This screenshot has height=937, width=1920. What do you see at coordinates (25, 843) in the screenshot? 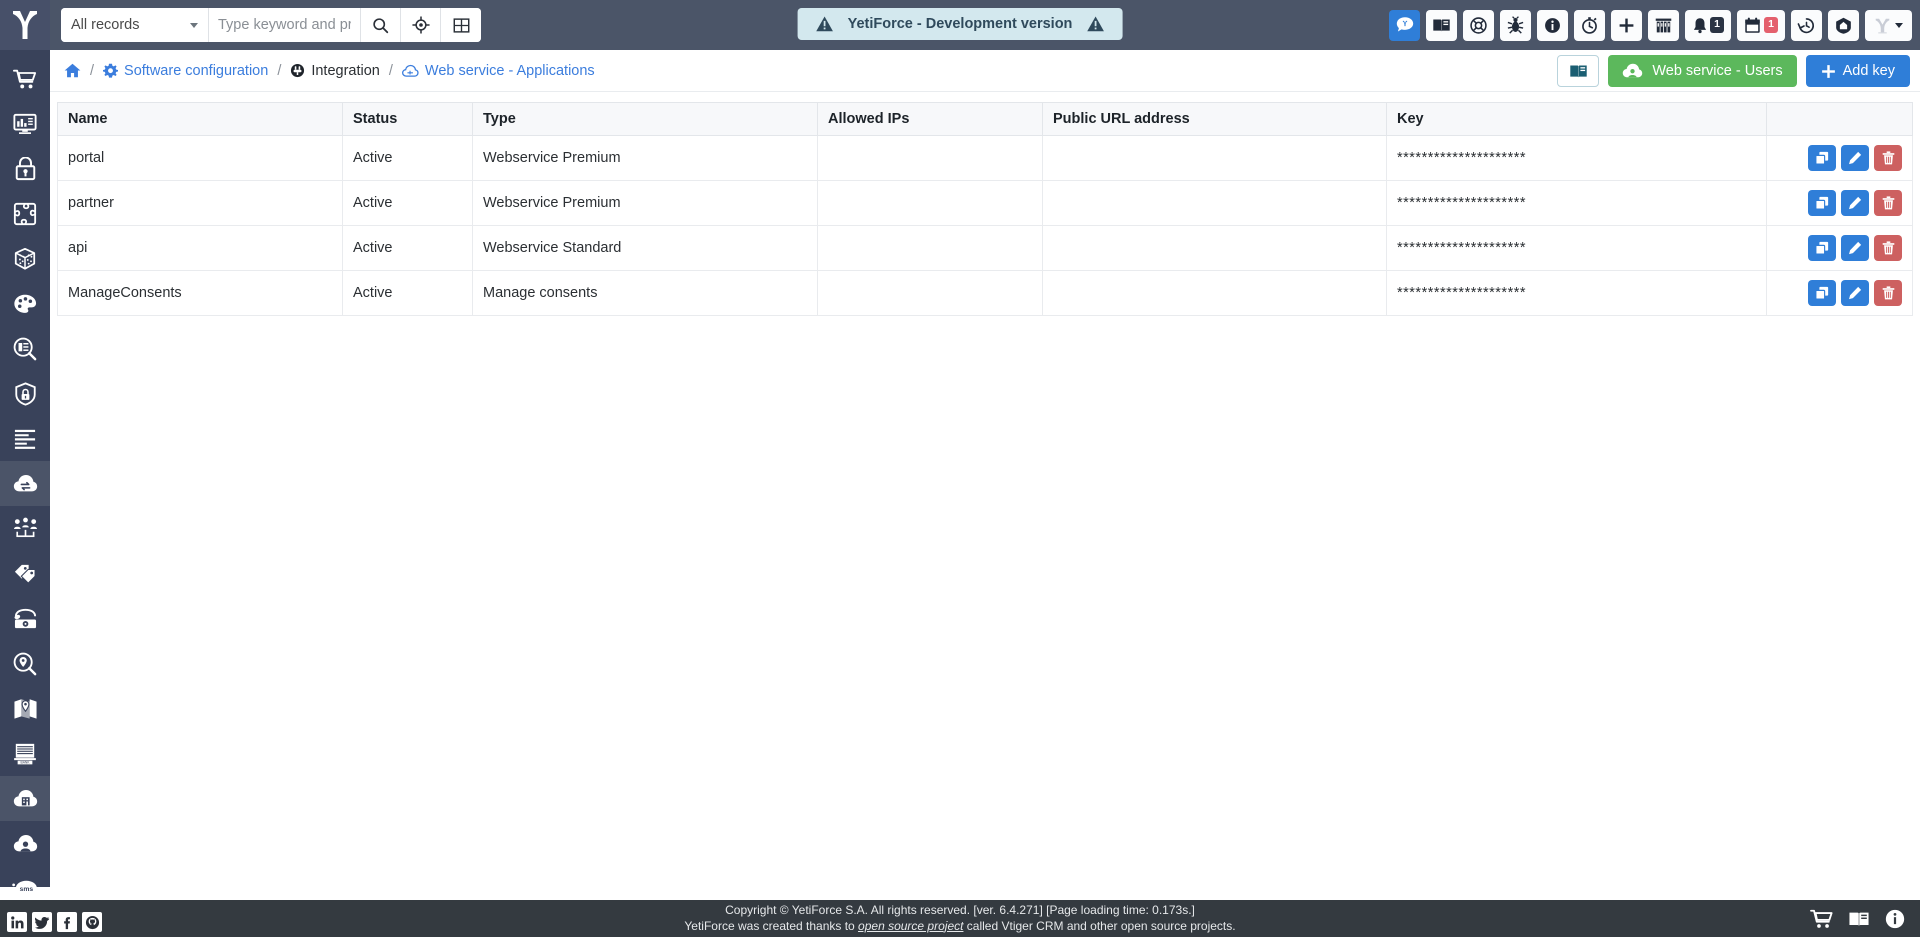
I see `sidebar-item-cloud-users` at bounding box center [25, 843].